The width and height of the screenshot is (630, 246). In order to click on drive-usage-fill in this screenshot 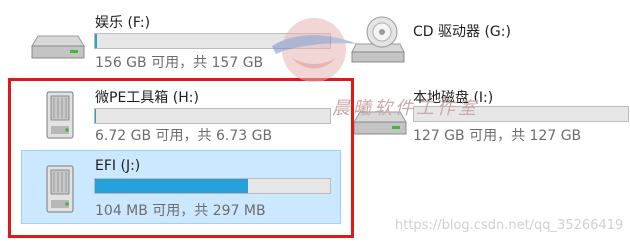, I will do `click(96, 41)`.